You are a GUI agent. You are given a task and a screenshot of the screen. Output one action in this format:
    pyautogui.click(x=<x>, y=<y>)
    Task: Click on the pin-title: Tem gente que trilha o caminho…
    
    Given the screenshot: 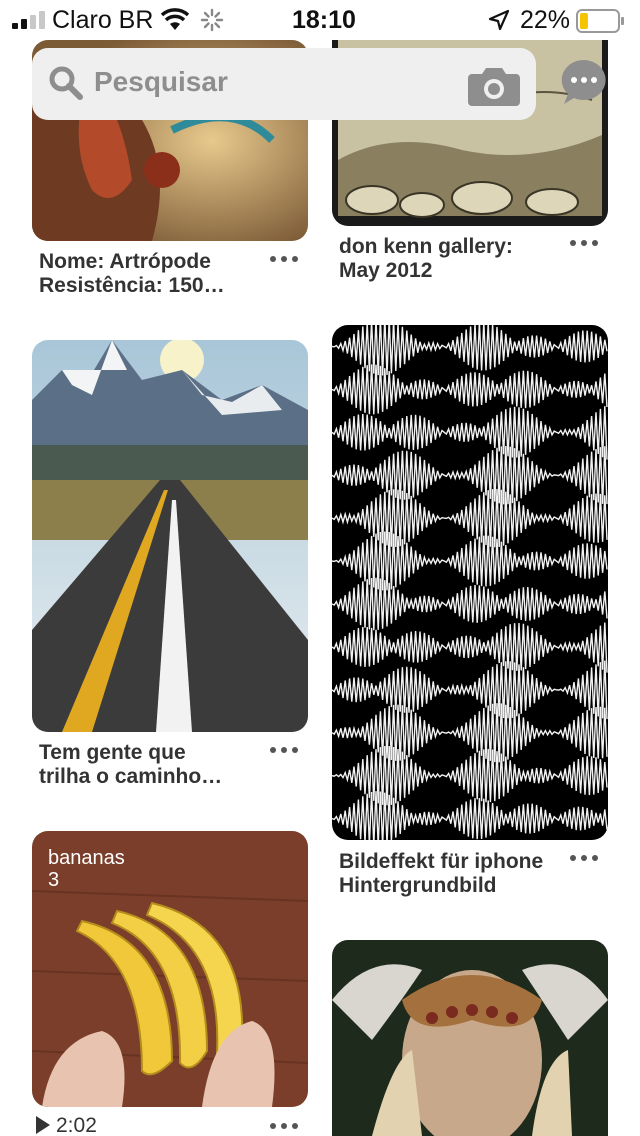 What is the action you would take?
    pyautogui.click(x=130, y=765)
    